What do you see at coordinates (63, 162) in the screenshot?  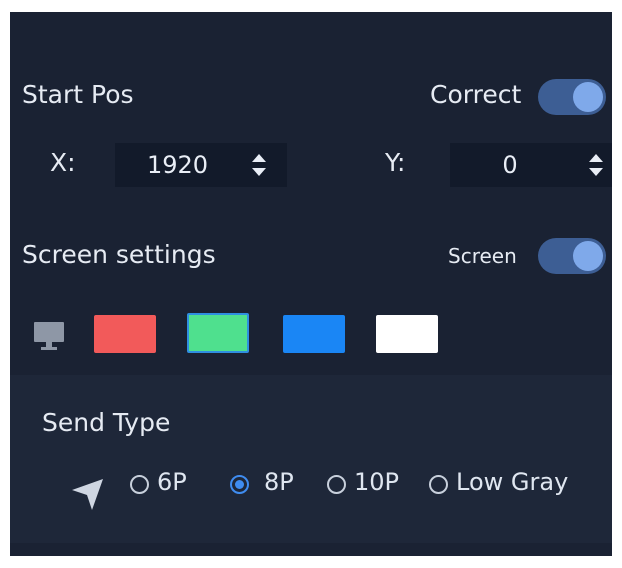 I see `x-label: X:` at bounding box center [63, 162].